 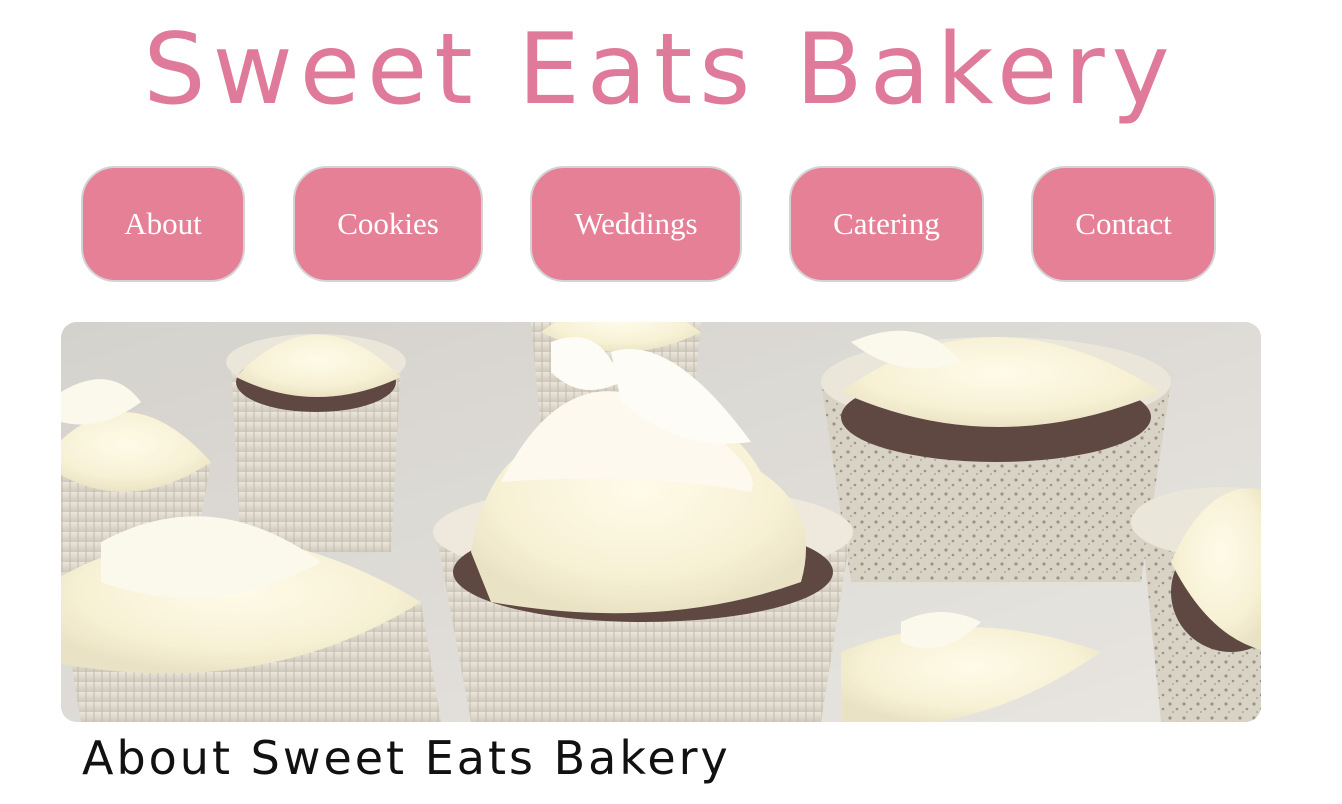 What do you see at coordinates (163, 224) in the screenshot?
I see `nav-about-button: About` at bounding box center [163, 224].